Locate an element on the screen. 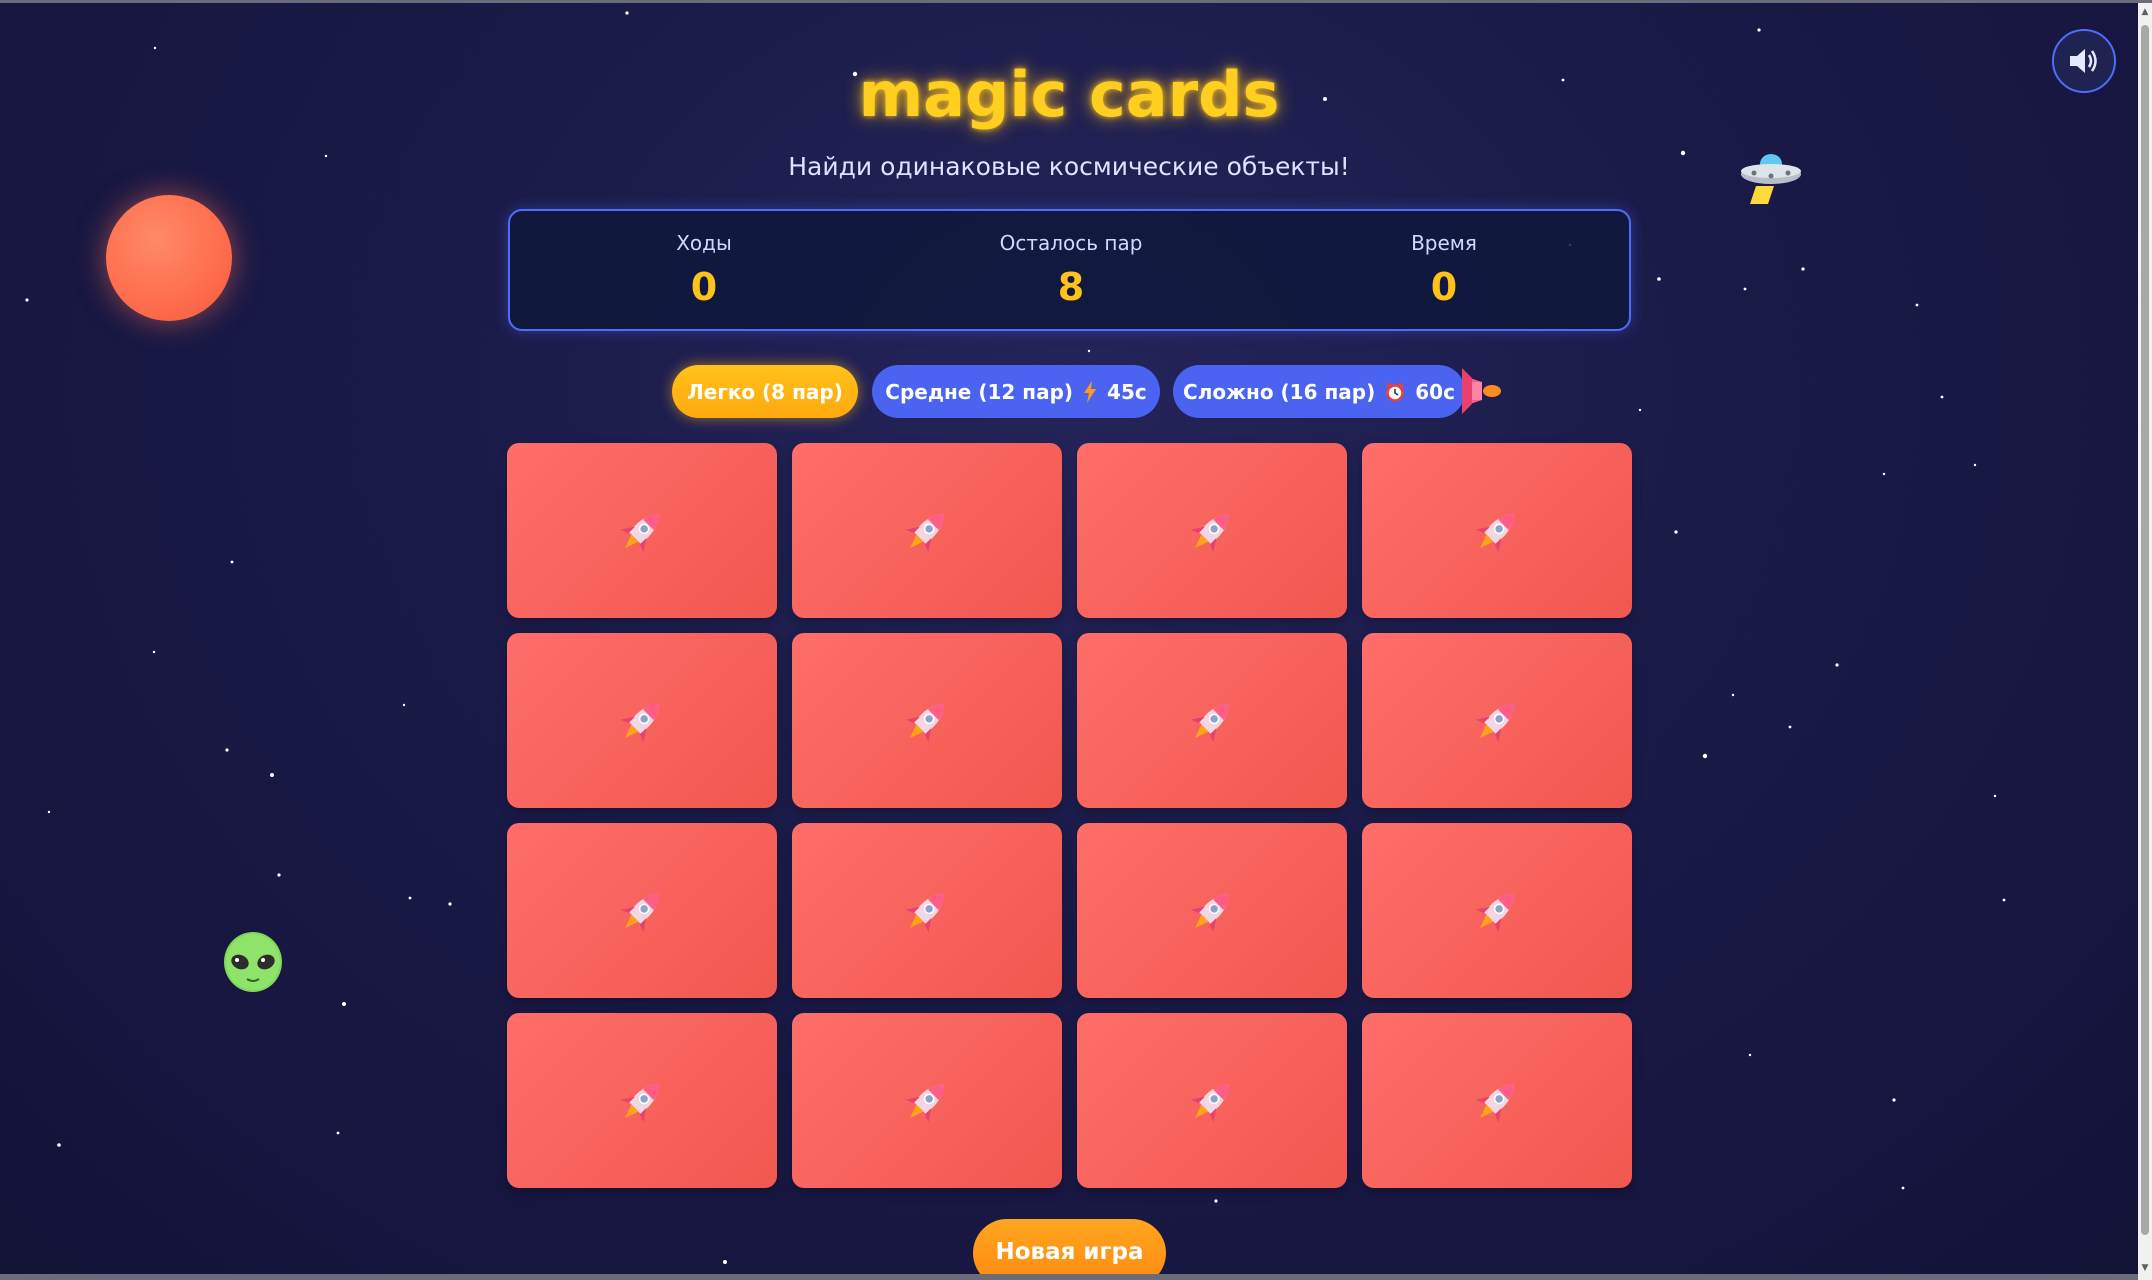 The image size is (2152, 1280). difficulty-hard-label: Сложно (16 пар) is located at coordinates (1279, 391).